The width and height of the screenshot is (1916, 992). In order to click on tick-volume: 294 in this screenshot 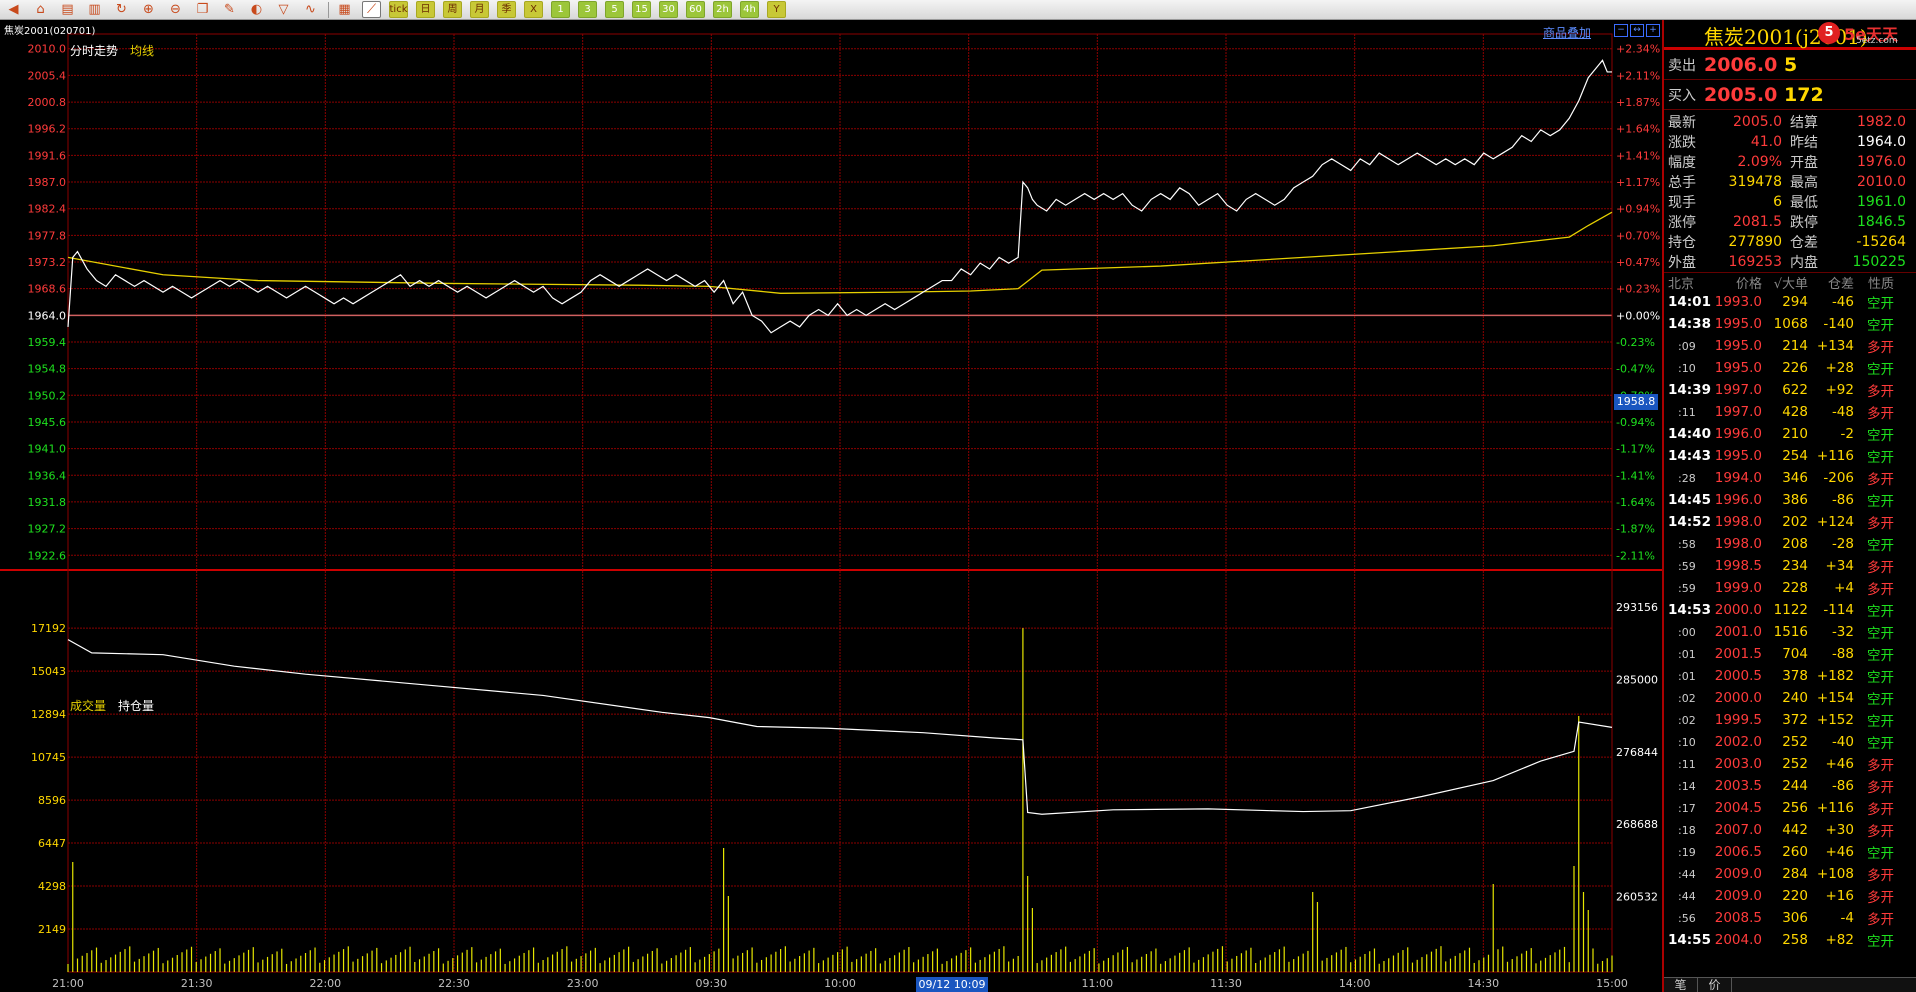, I will do `click(1795, 302)`.